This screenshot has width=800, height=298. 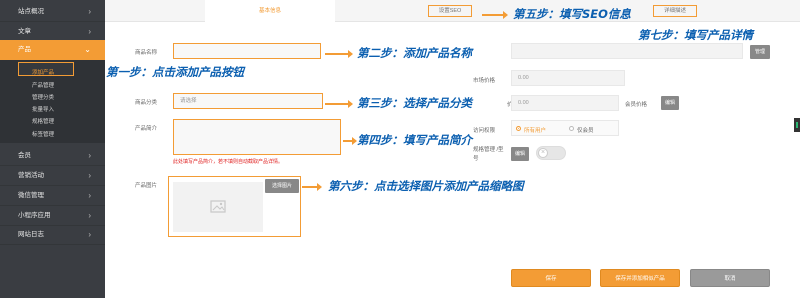 I want to click on sub-item-batch-import: 批量导入, so click(x=43, y=109).